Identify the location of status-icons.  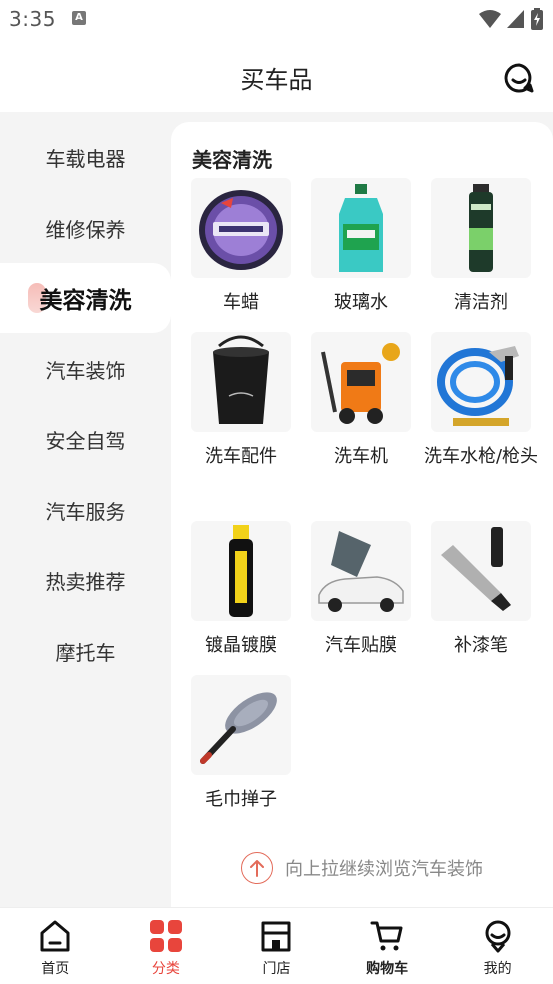
(511, 19).